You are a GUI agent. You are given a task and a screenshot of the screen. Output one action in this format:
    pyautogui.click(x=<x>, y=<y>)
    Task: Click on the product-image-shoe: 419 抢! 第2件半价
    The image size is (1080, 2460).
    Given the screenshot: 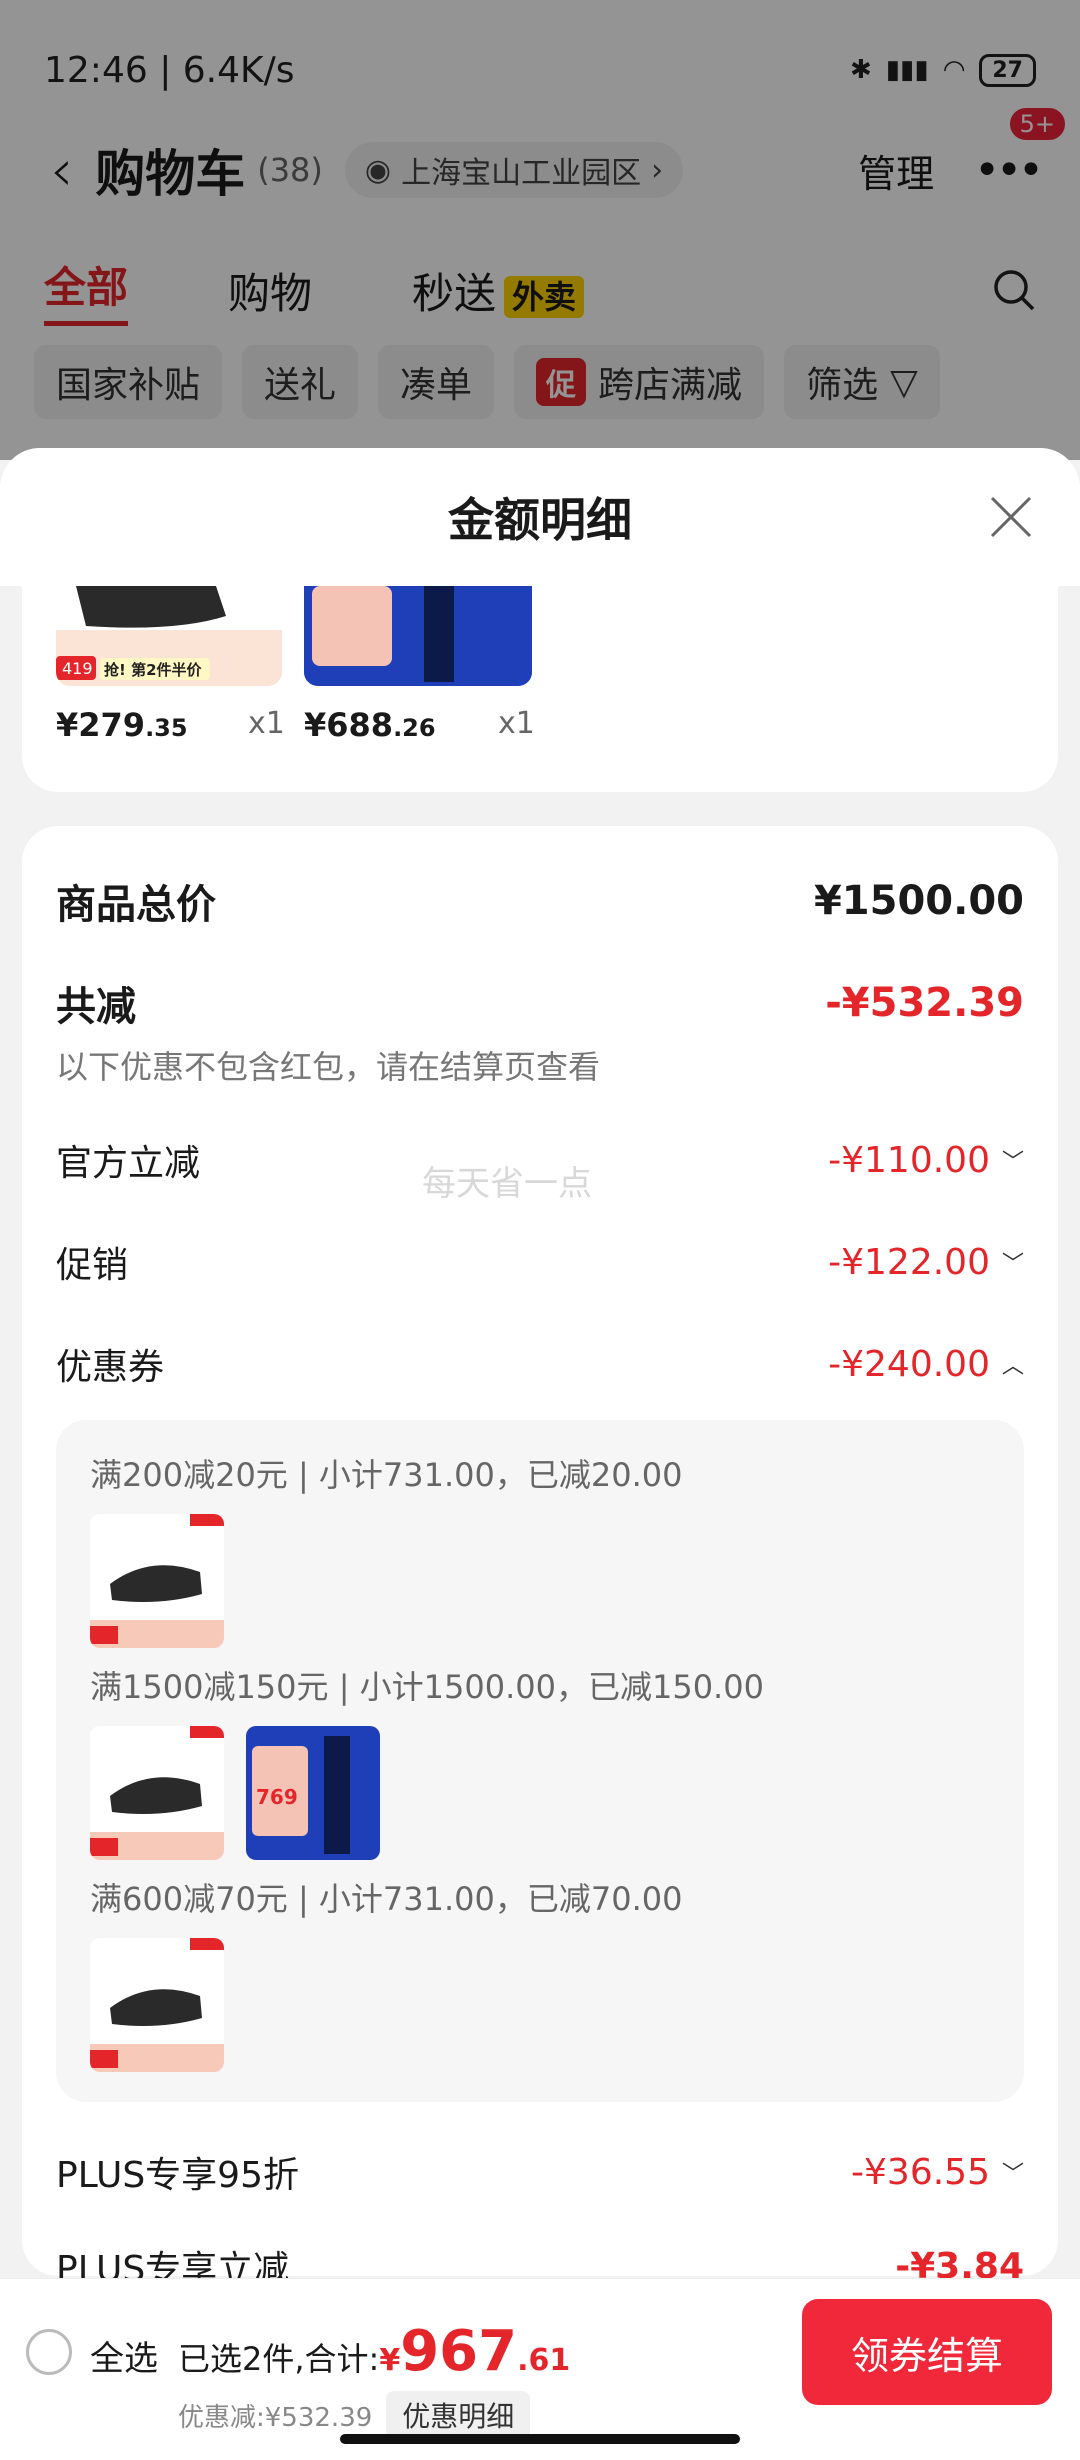 What is the action you would take?
    pyautogui.click(x=169, y=636)
    